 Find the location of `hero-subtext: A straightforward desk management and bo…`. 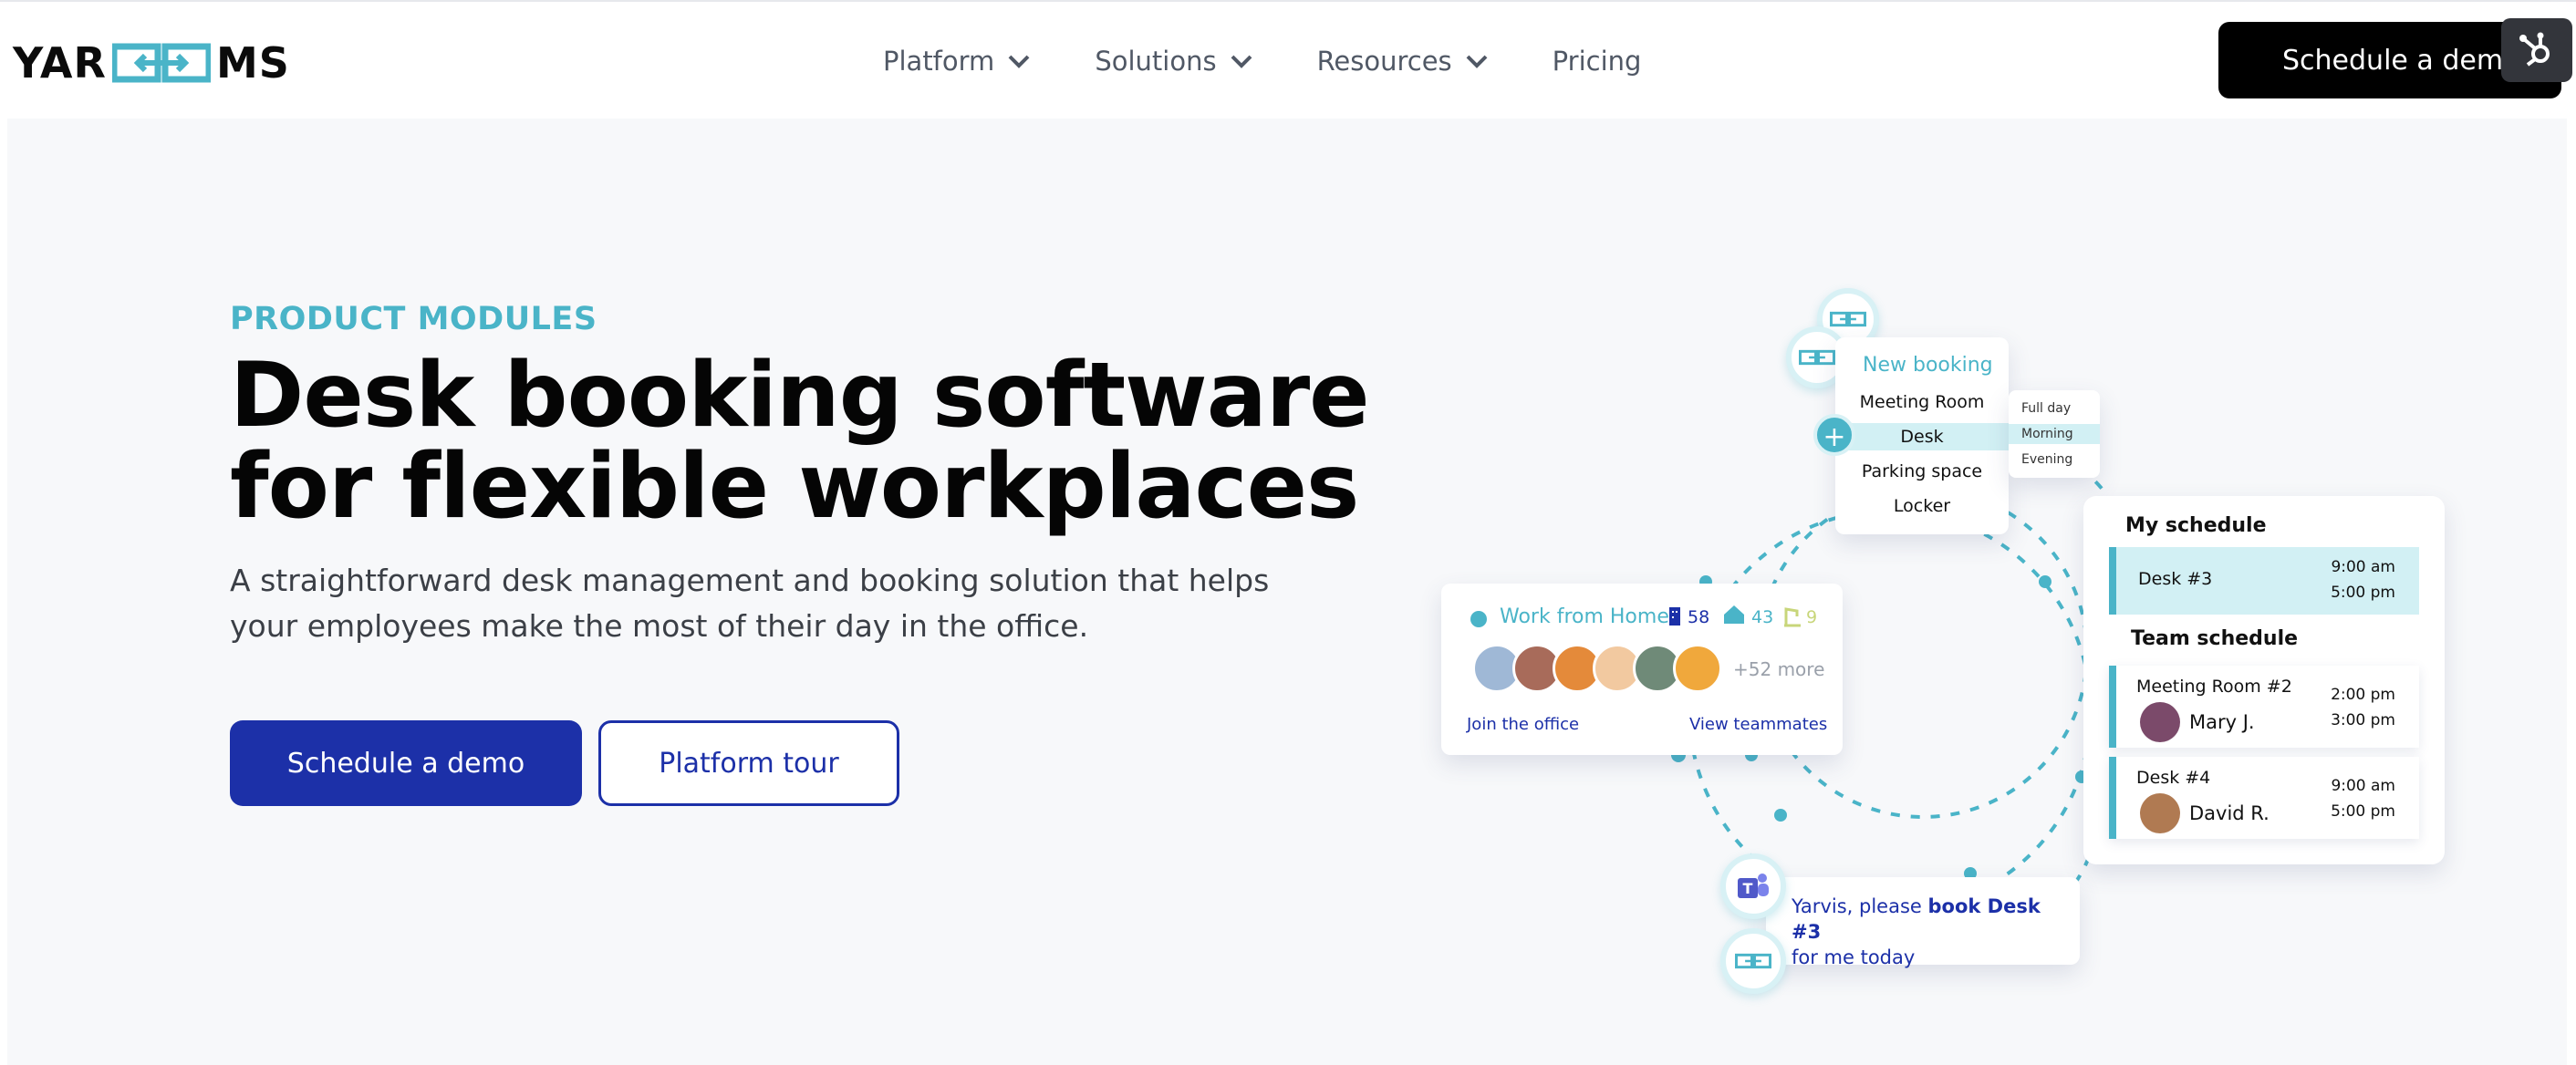

hero-subtext: A straightforward desk management and bo… is located at coordinates (750, 603).